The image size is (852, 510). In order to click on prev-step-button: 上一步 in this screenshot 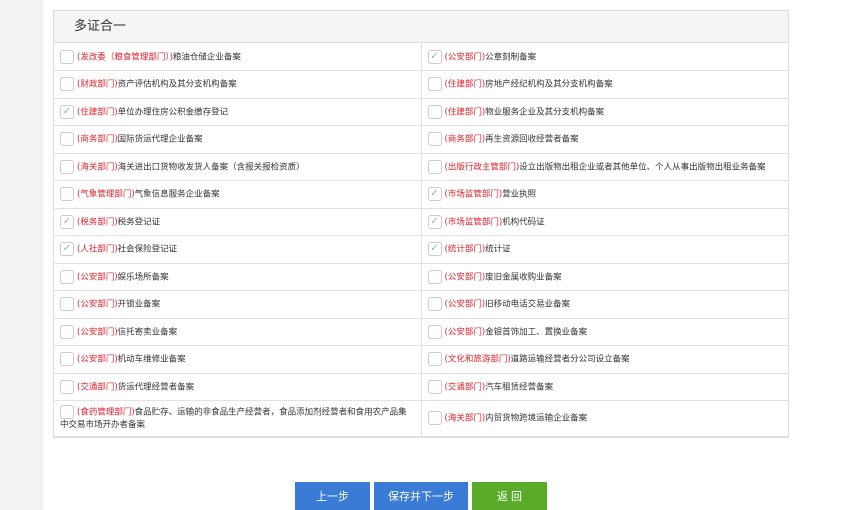, I will do `click(332, 496)`.